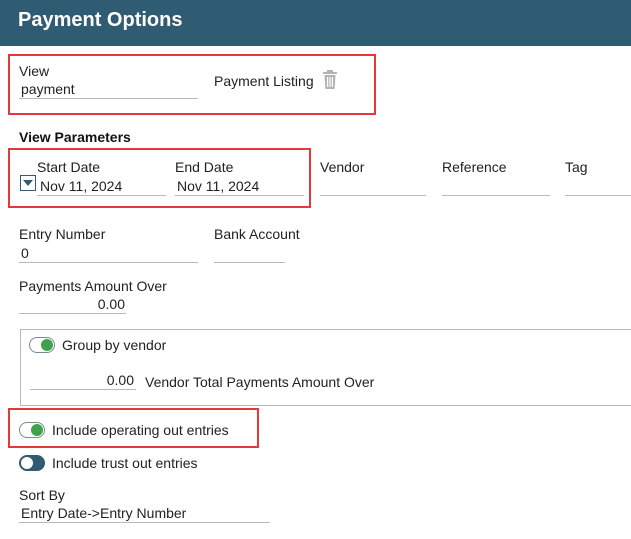 The height and width of the screenshot is (539, 631). Describe the element at coordinates (496, 195) in the screenshot. I see `reference-underline` at that location.